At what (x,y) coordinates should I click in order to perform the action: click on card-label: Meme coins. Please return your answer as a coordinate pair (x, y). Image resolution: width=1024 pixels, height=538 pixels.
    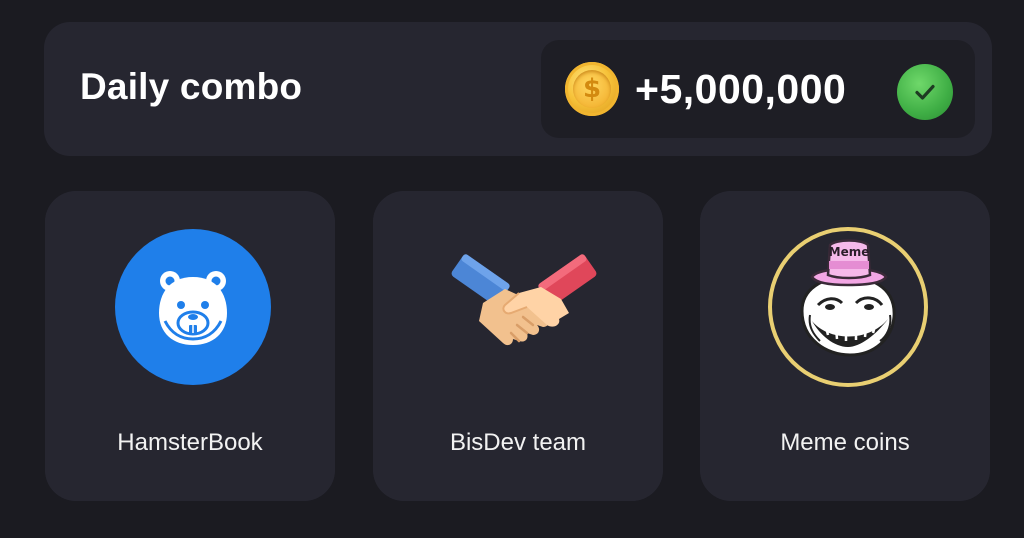
    Looking at the image, I should click on (845, 442).